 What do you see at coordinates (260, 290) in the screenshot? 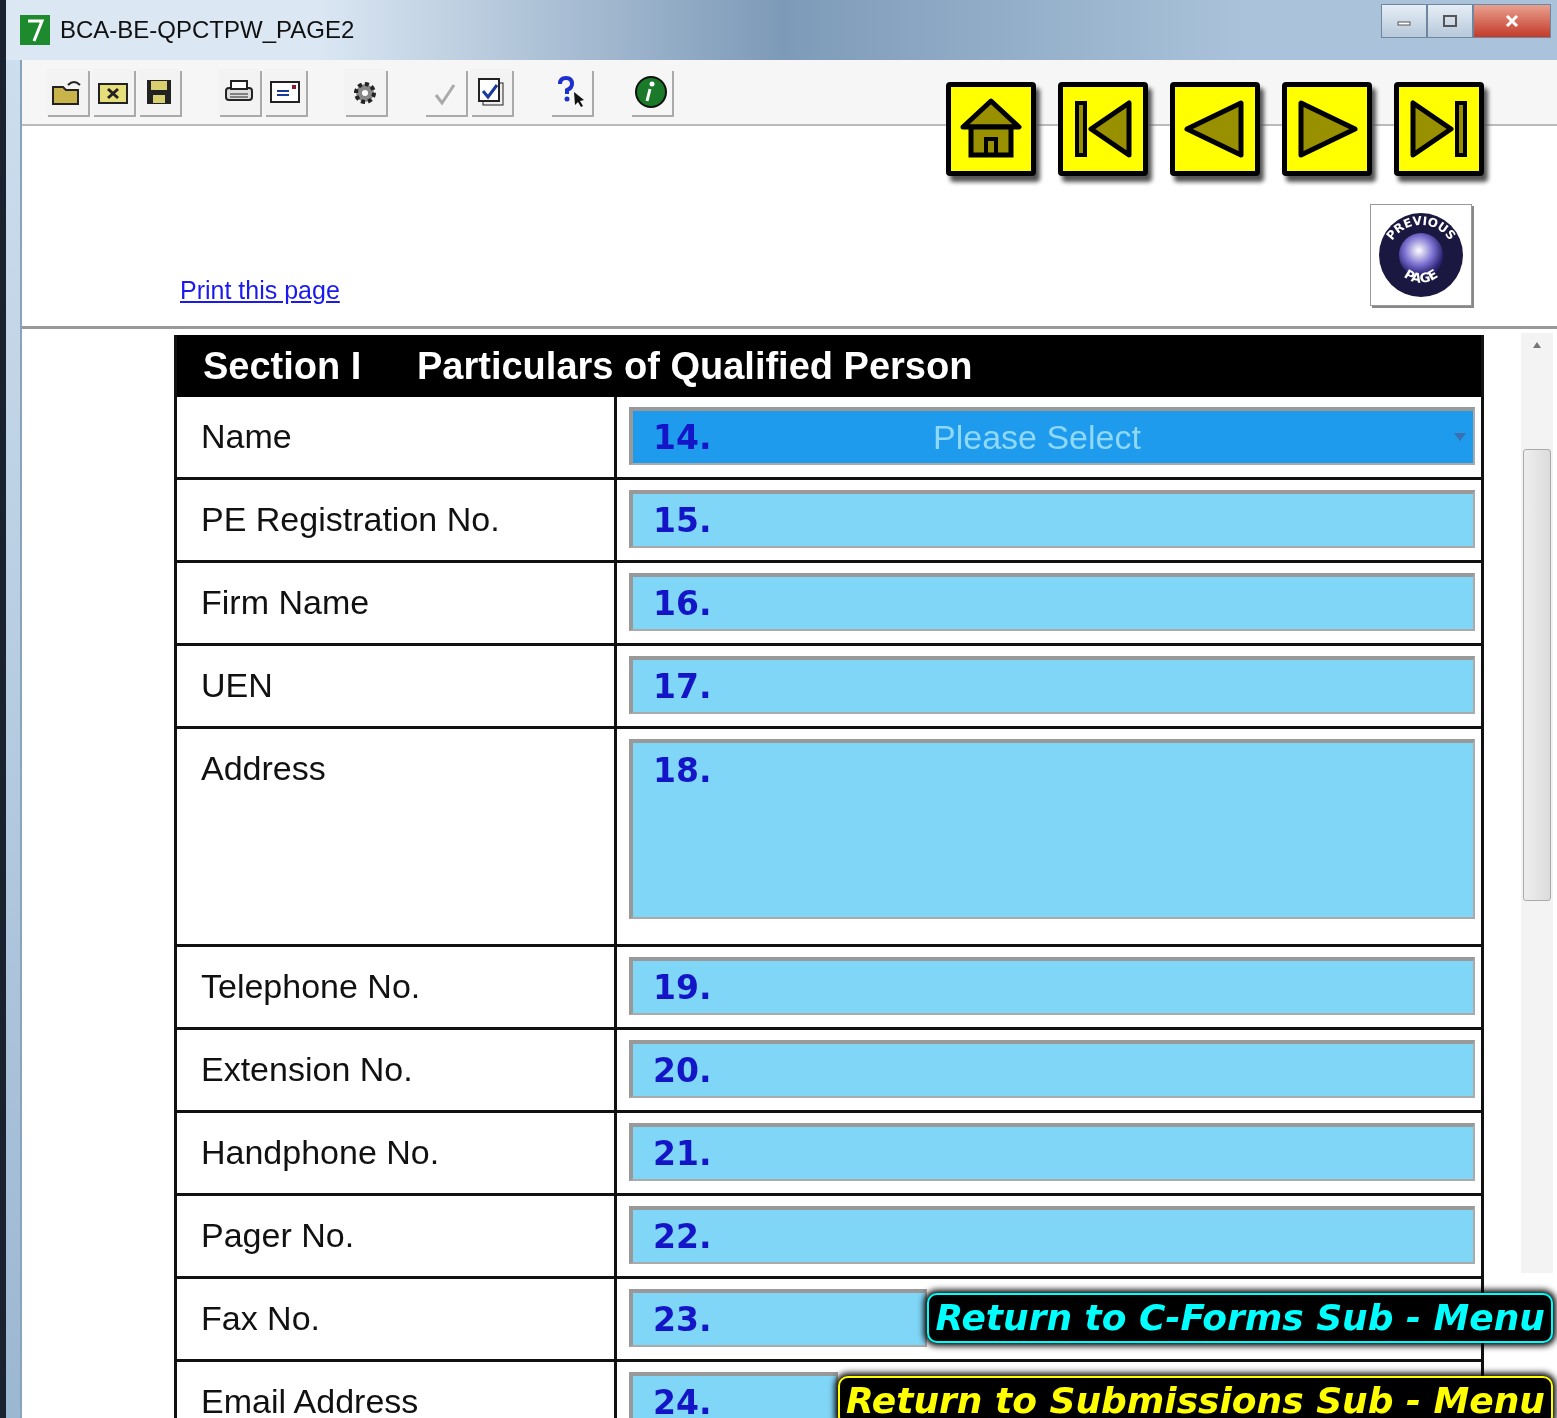
I see `print-page-link: Print this page` at bounding box center [260, 290].